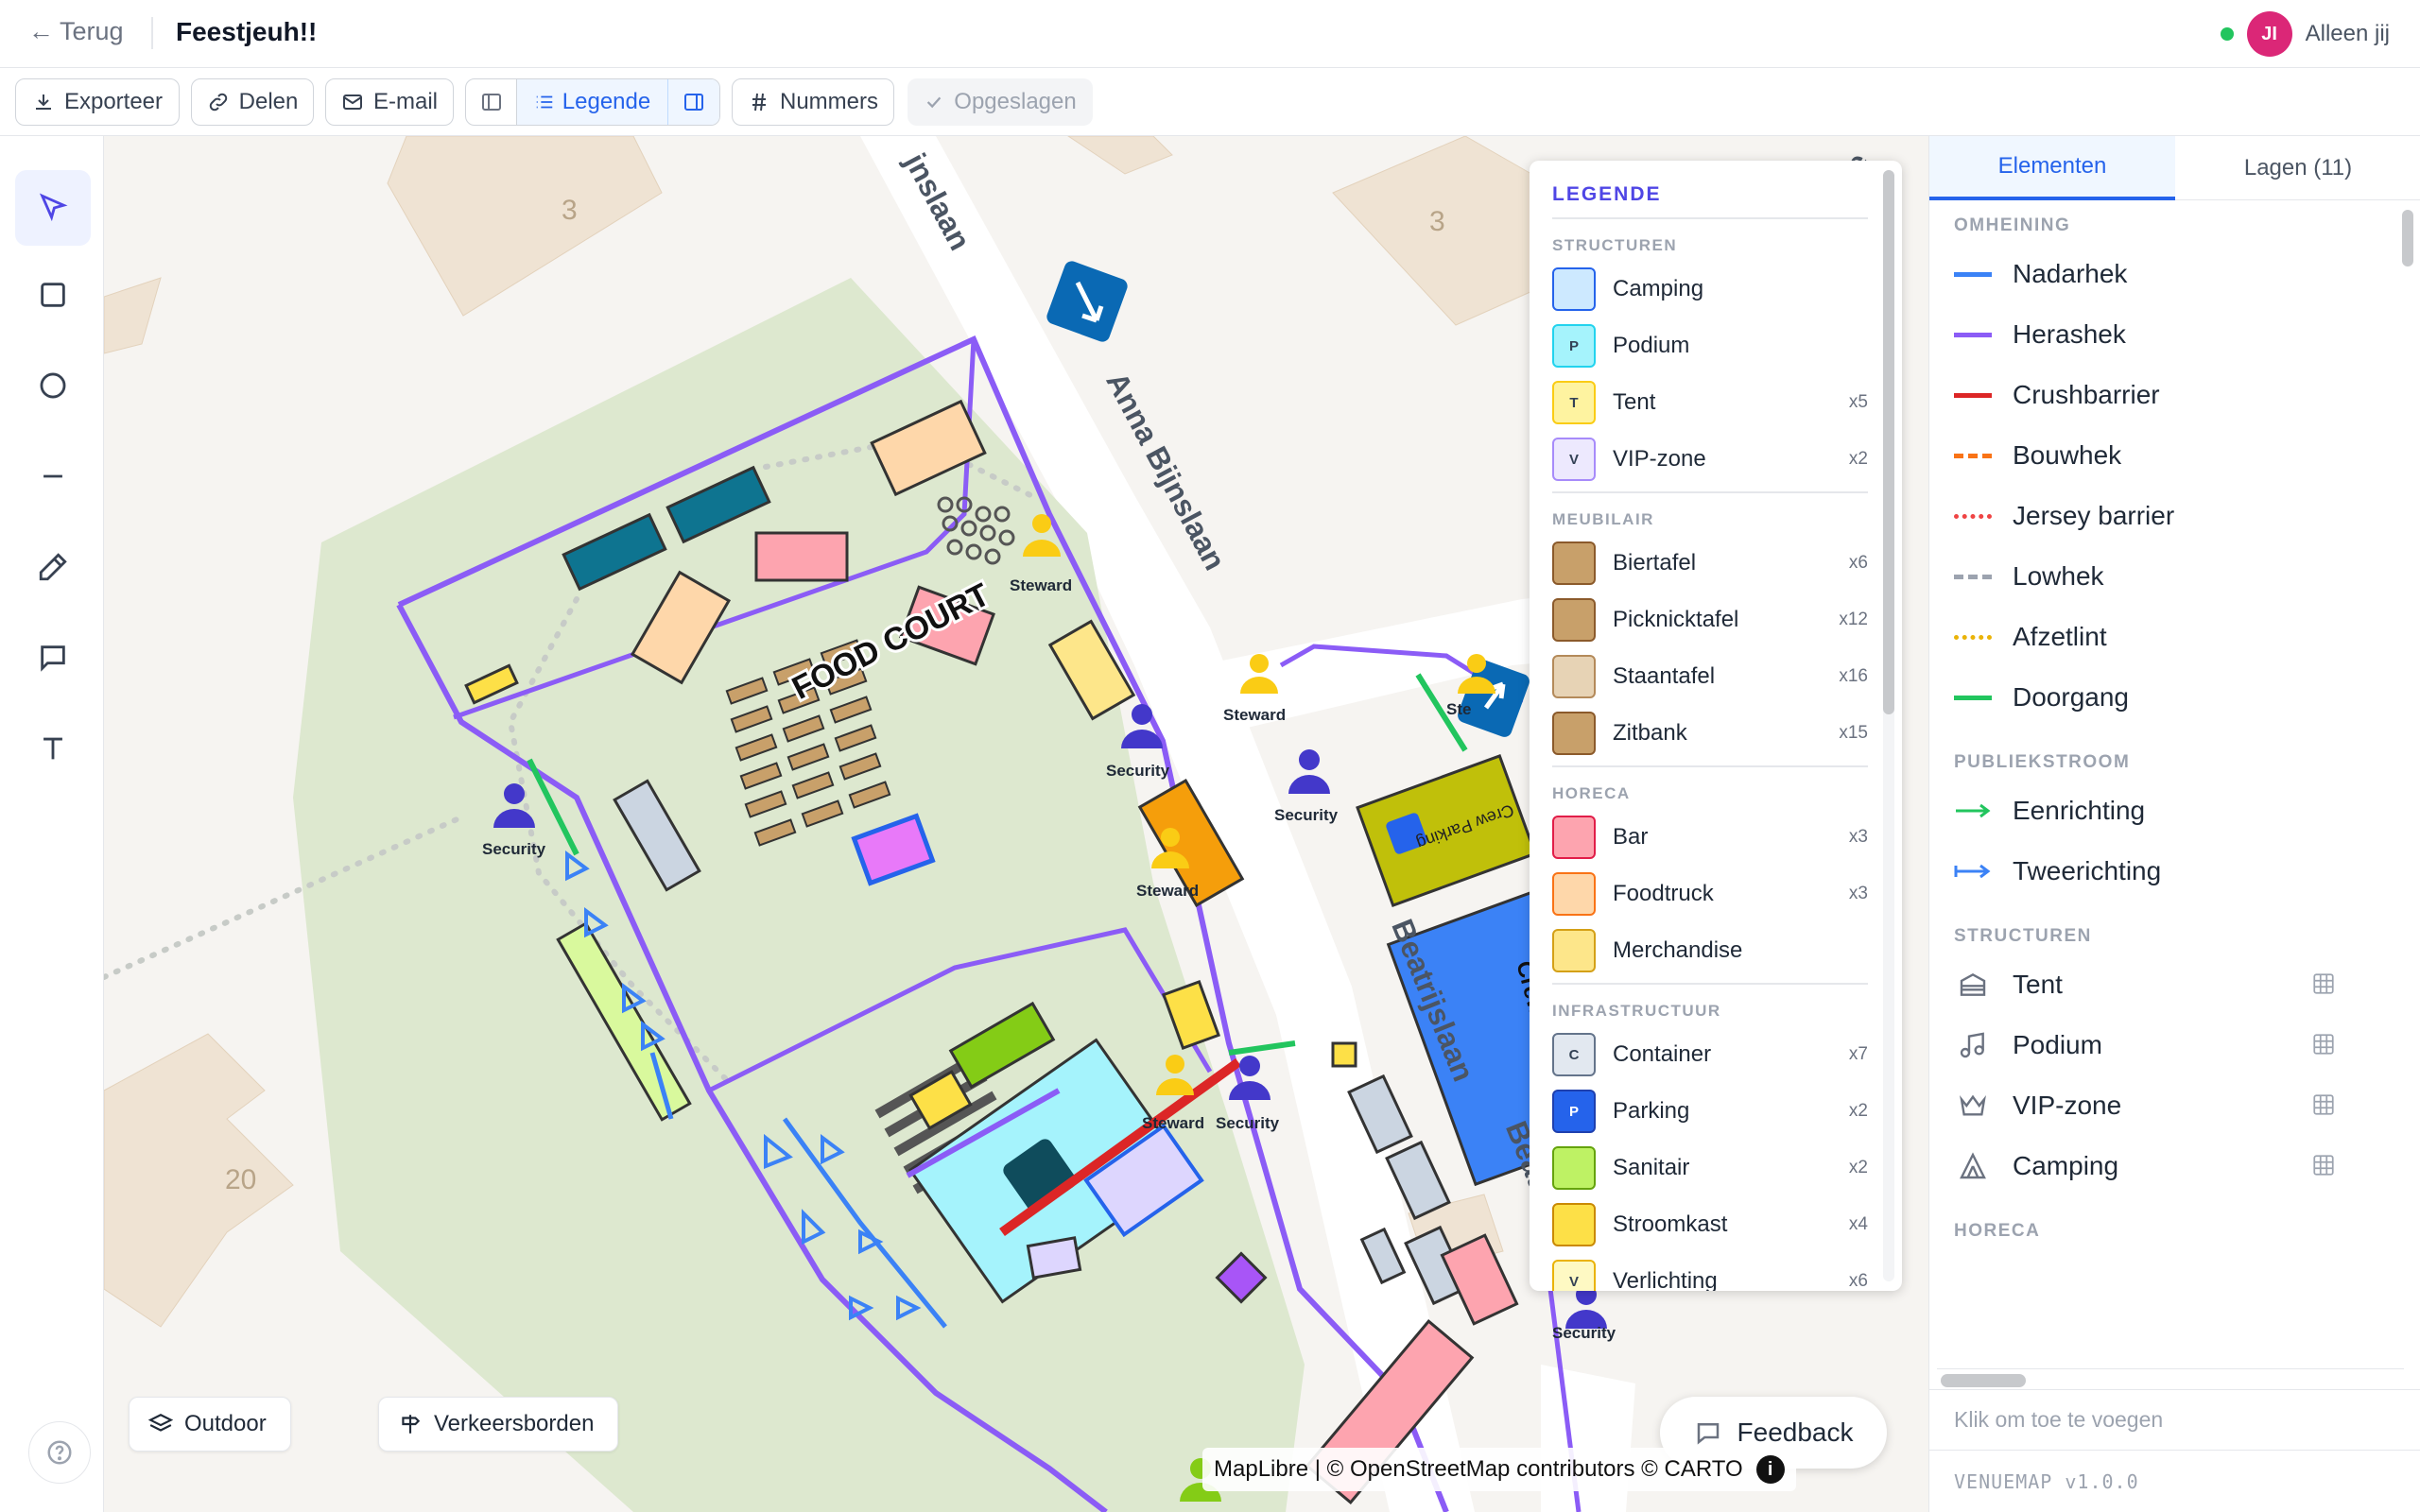  What do you see at coordinates (1437, 221) in the screenshot?
I see `house-number: 3` at bounding box center [1437, 221].